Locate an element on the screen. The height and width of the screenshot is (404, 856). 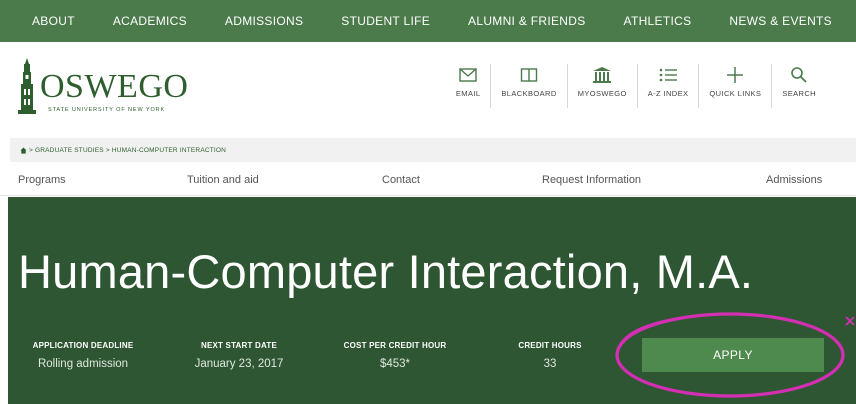
logo-wordmark: OSWEGO is located at coordinates (114, 86).